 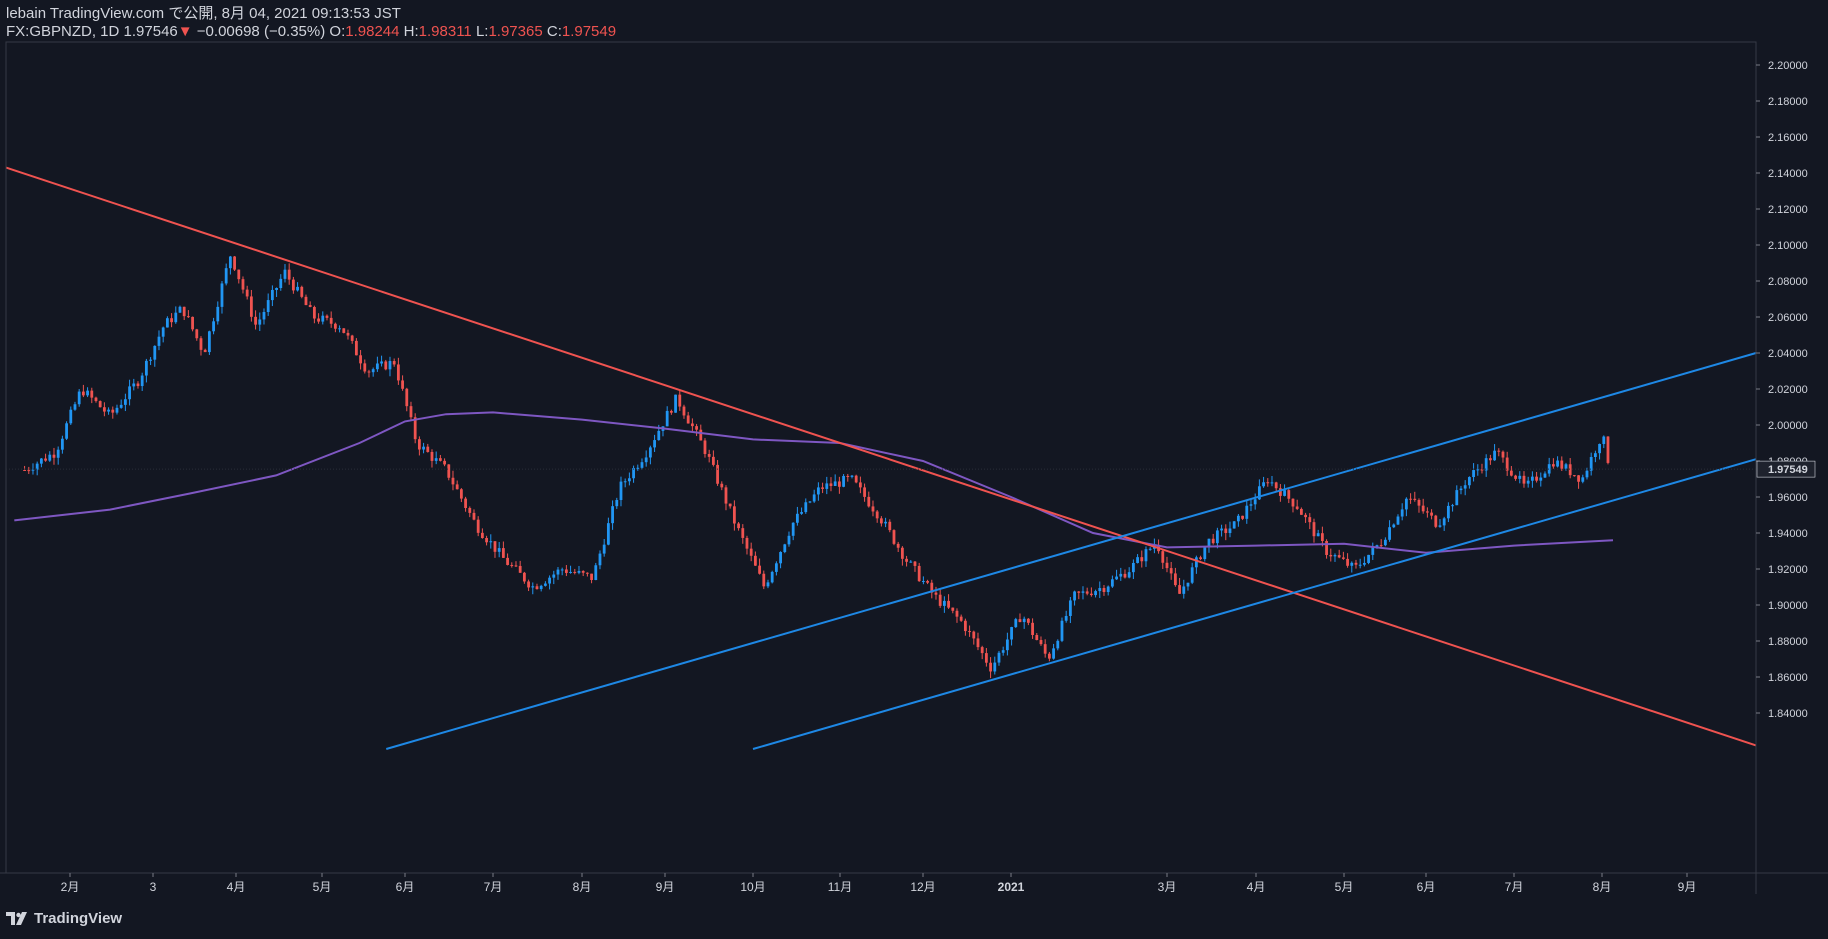 I want to click on y-tick-label: 2.18000, so click(x=1788, y=102).